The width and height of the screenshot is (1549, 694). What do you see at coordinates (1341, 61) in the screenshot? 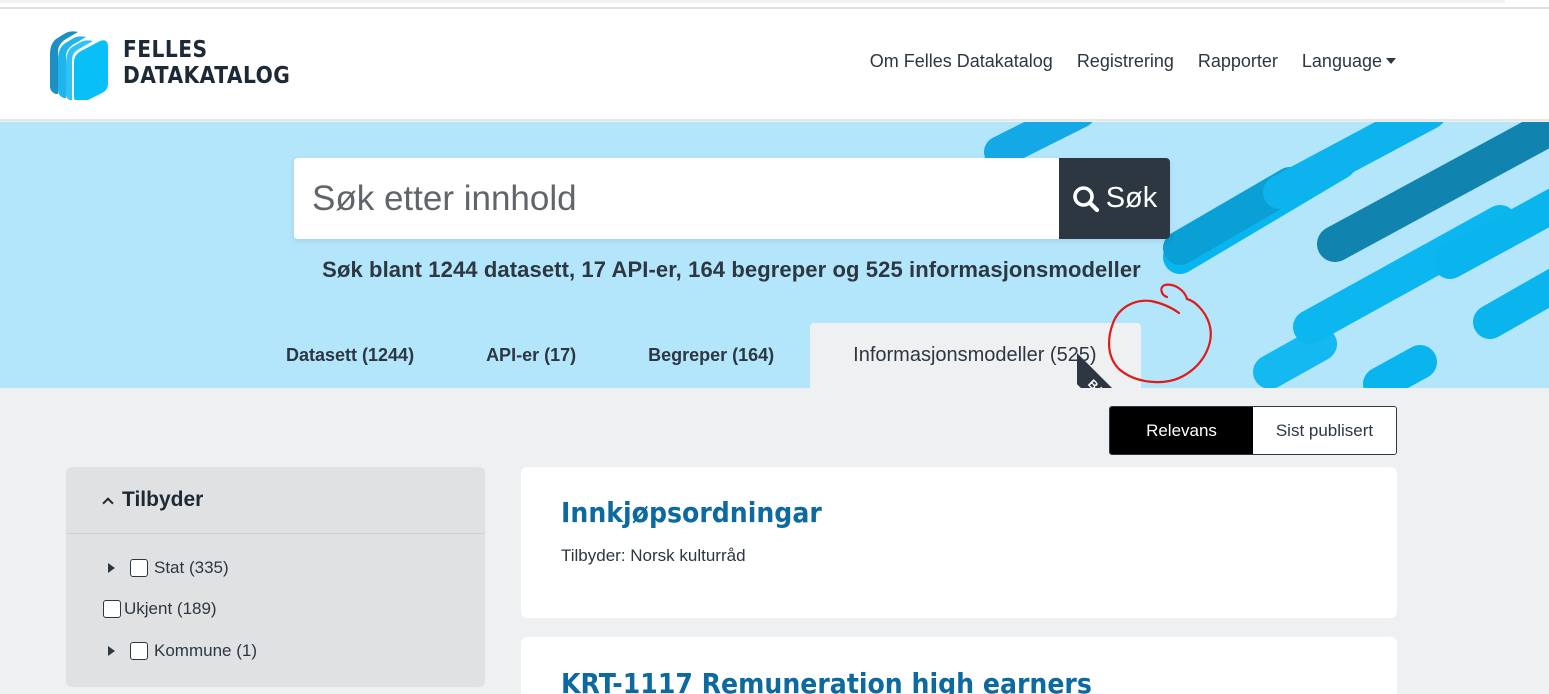
I see `language-label: Language` at bounding box center [1341, 61].